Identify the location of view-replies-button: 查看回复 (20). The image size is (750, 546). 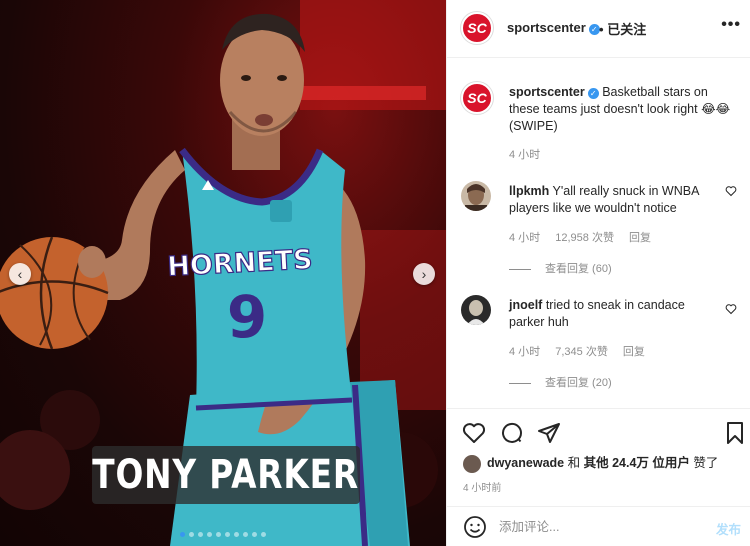
(560, 382).